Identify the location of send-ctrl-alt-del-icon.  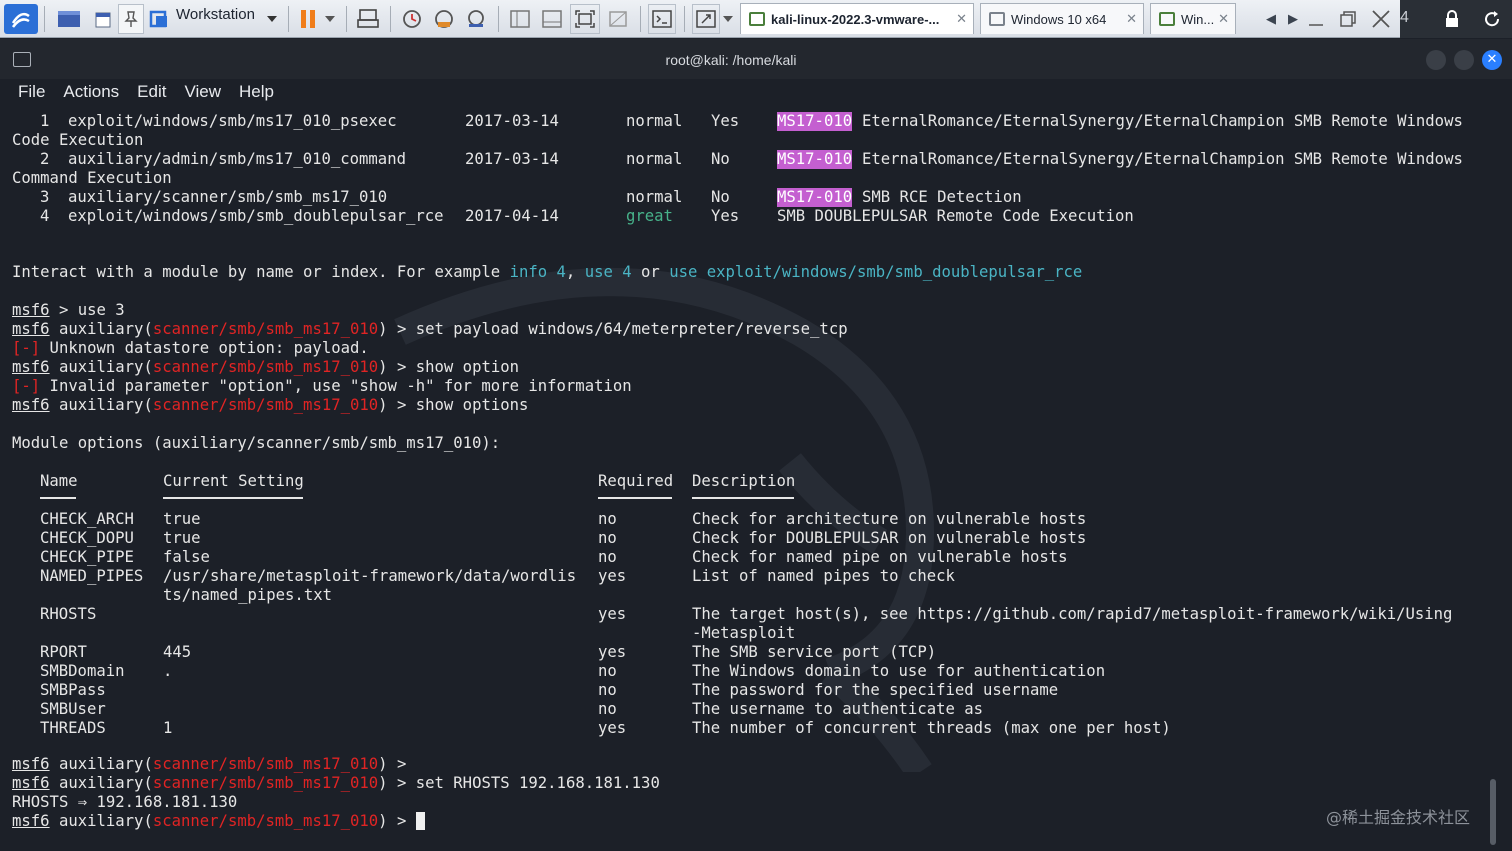
(368, 19).